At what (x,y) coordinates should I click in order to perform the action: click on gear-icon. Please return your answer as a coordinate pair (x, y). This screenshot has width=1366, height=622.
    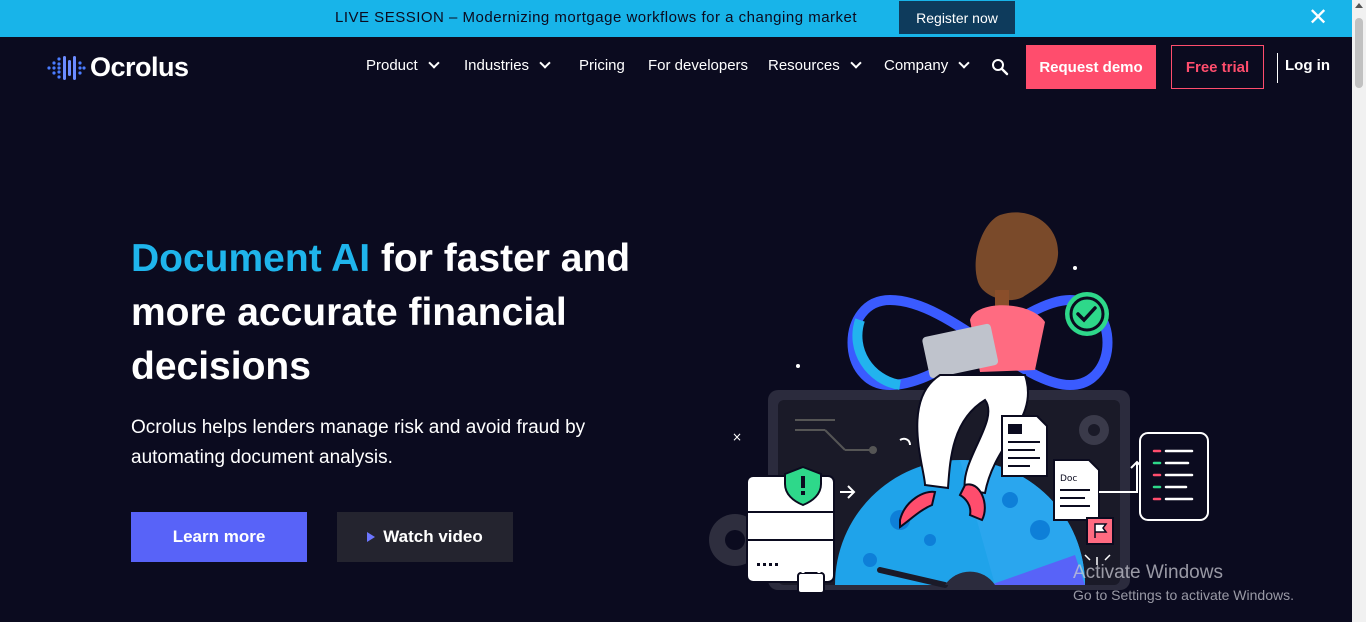
    Looking at the image, I should click on (1094, 430).